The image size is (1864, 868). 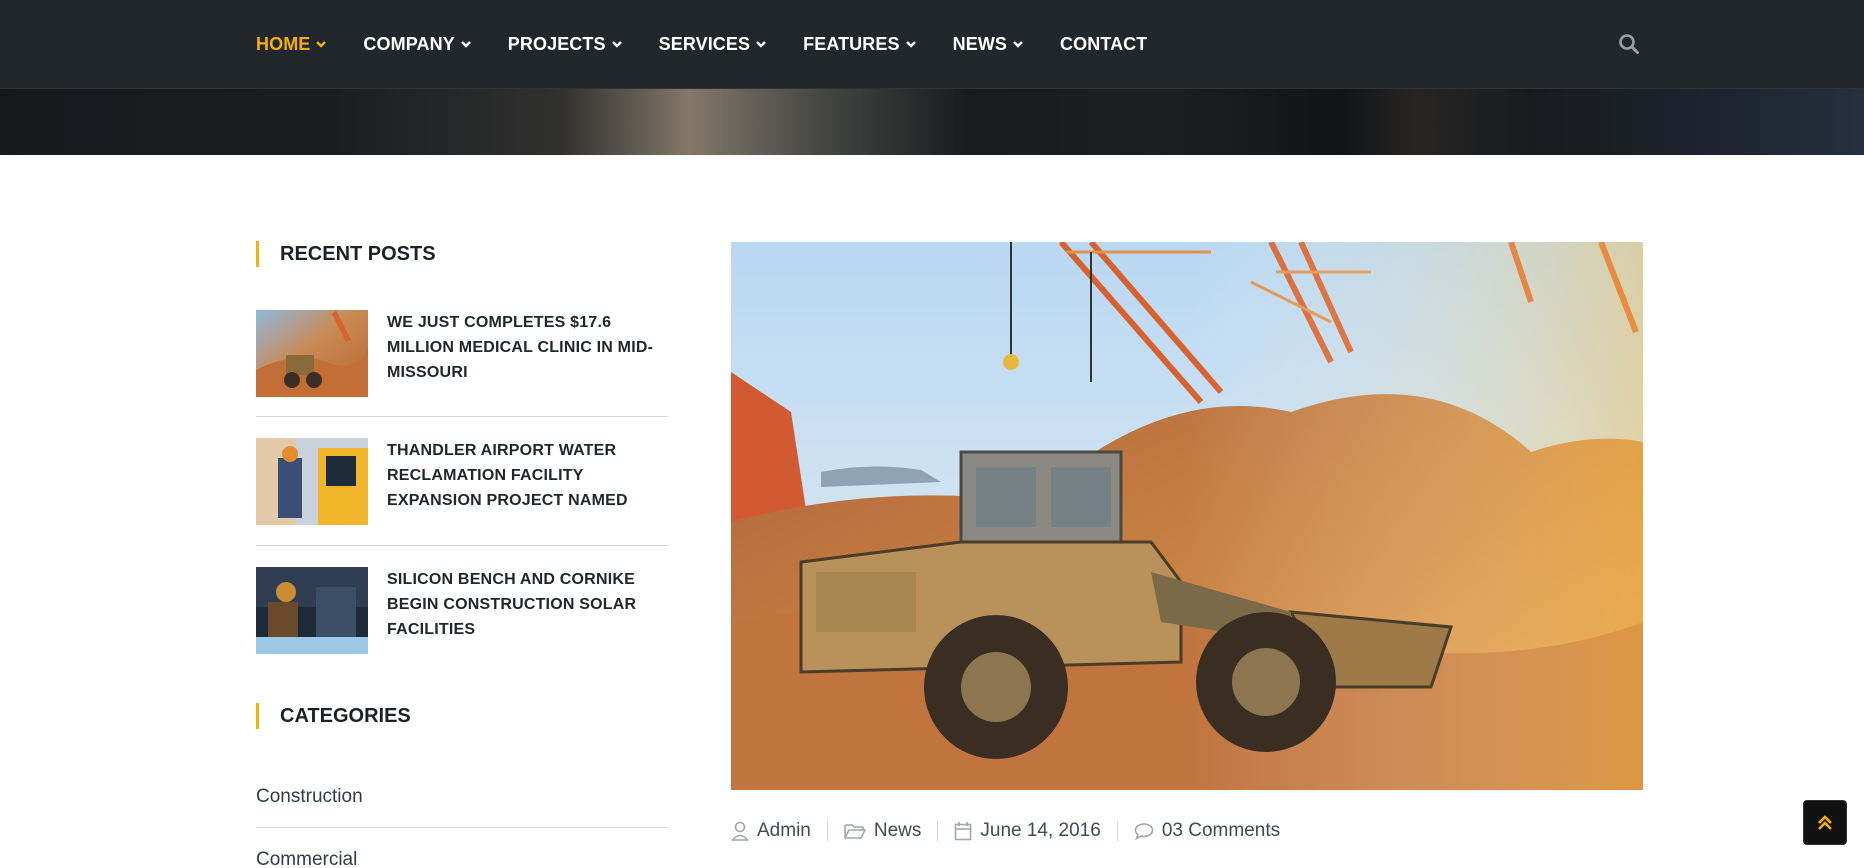 I want to click on nav-item-label: HOME, so click(x=283, y=44).